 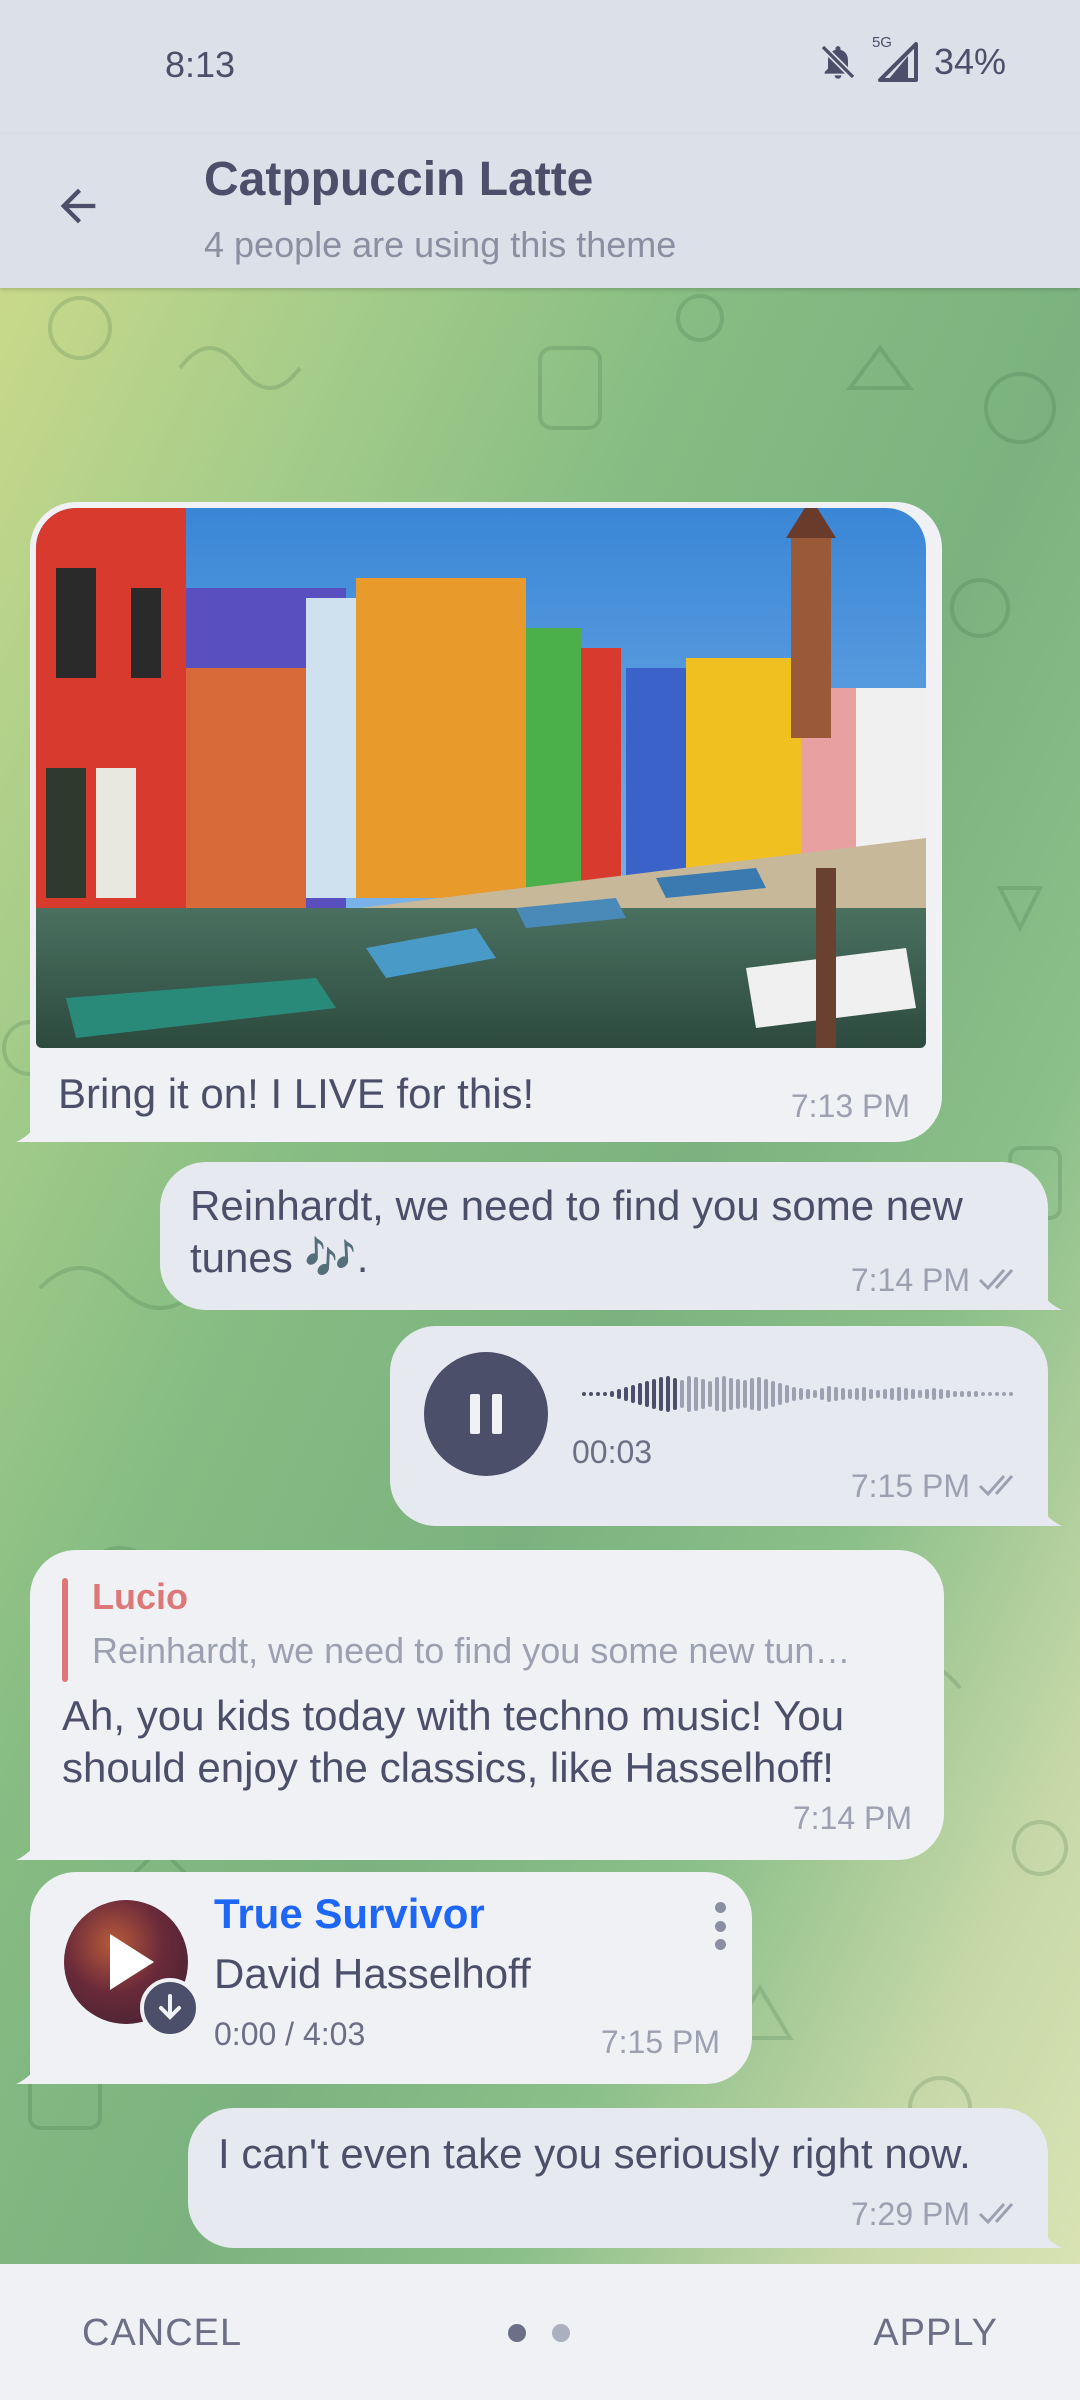 I want to click on back-button, so click(x=78, y=206).